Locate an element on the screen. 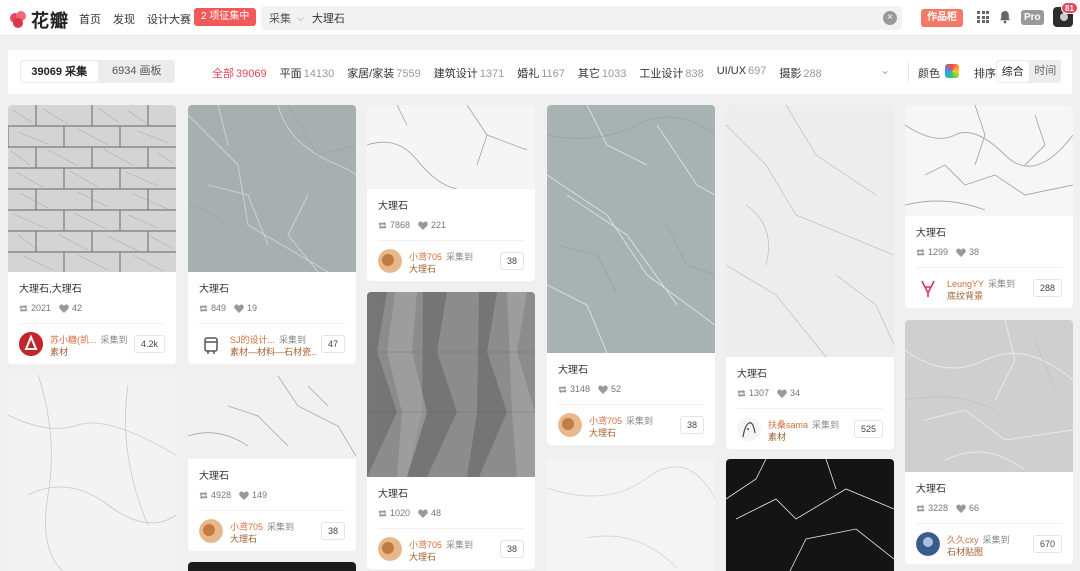 Image resolution: width=1080 pixels, height=571 pixels. pin-card: 大理石 1299 38 LeungYY 采集到 底纹背景 288 is located at coordinates (989, 206).